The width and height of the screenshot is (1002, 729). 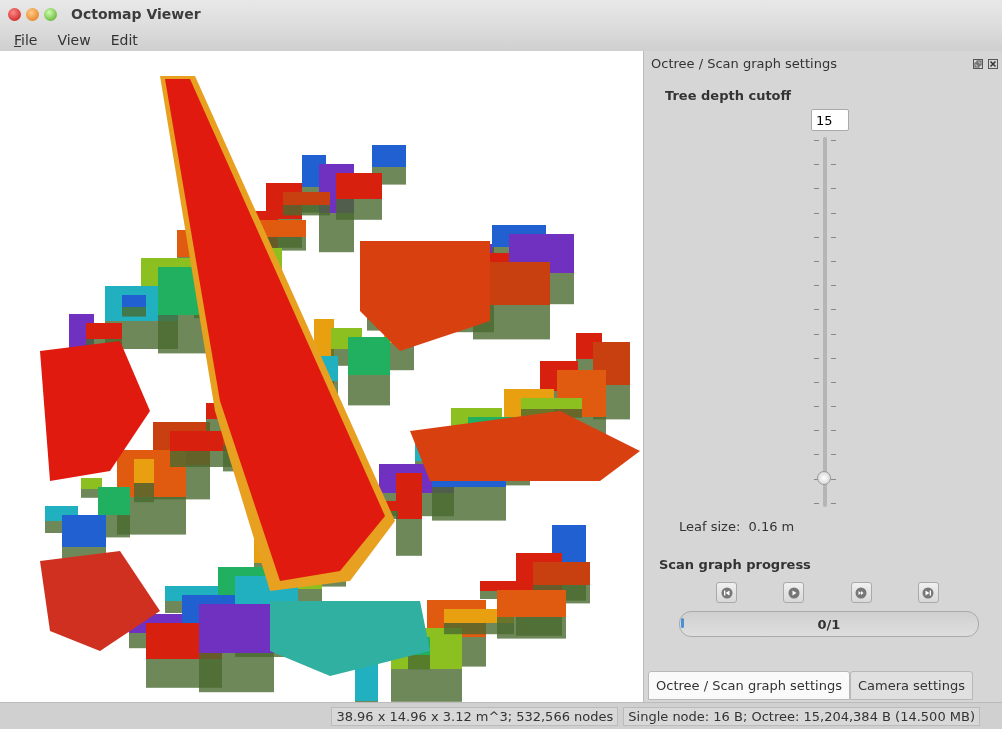 I want to click on menu-item: View, so click(x=74, y=39).